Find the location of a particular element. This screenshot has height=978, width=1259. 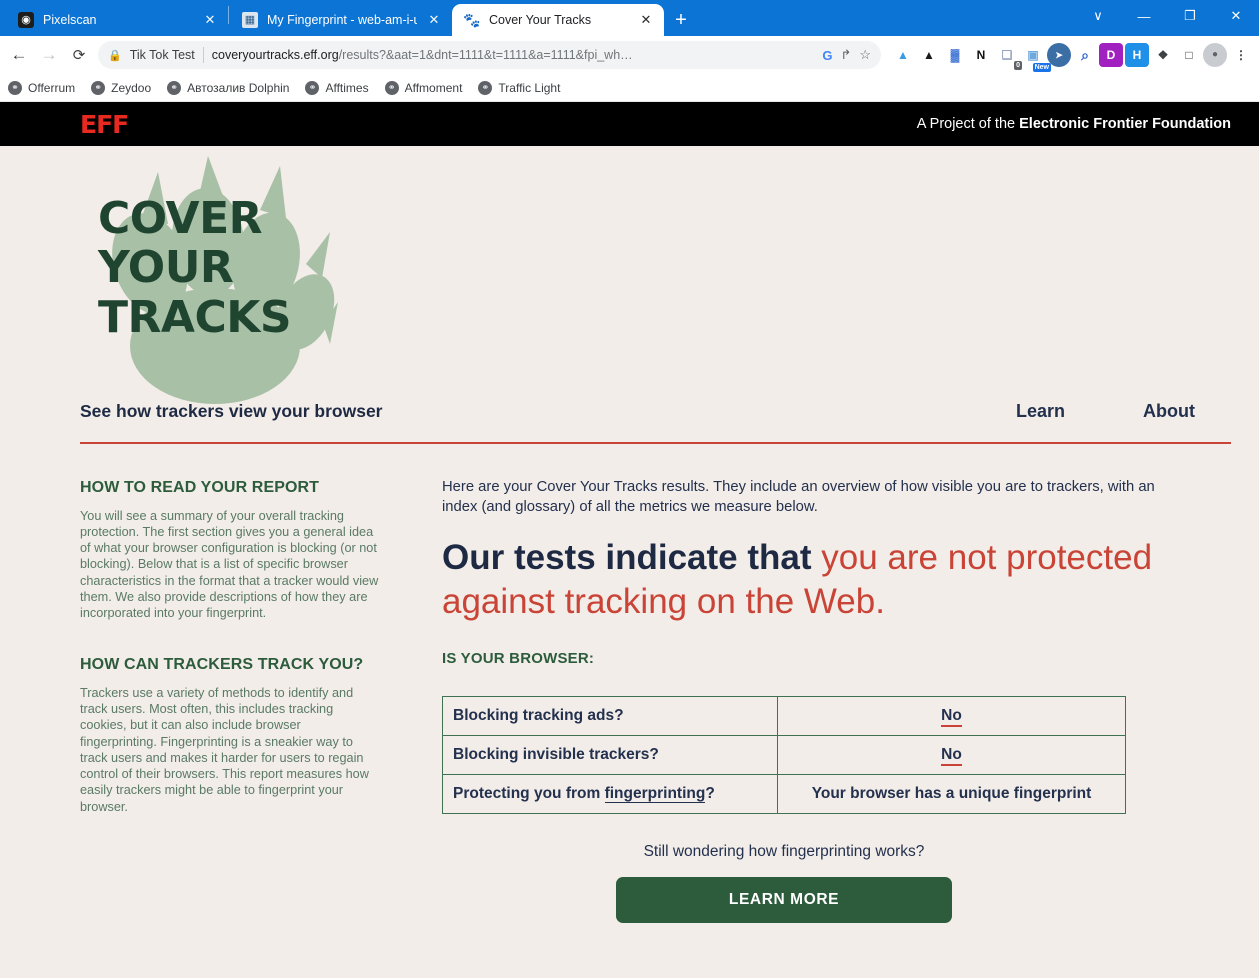

bookmark-avtozaliv-dolphin: ⚭ Автозалив Dolphin is located at coordinates (228, 87).